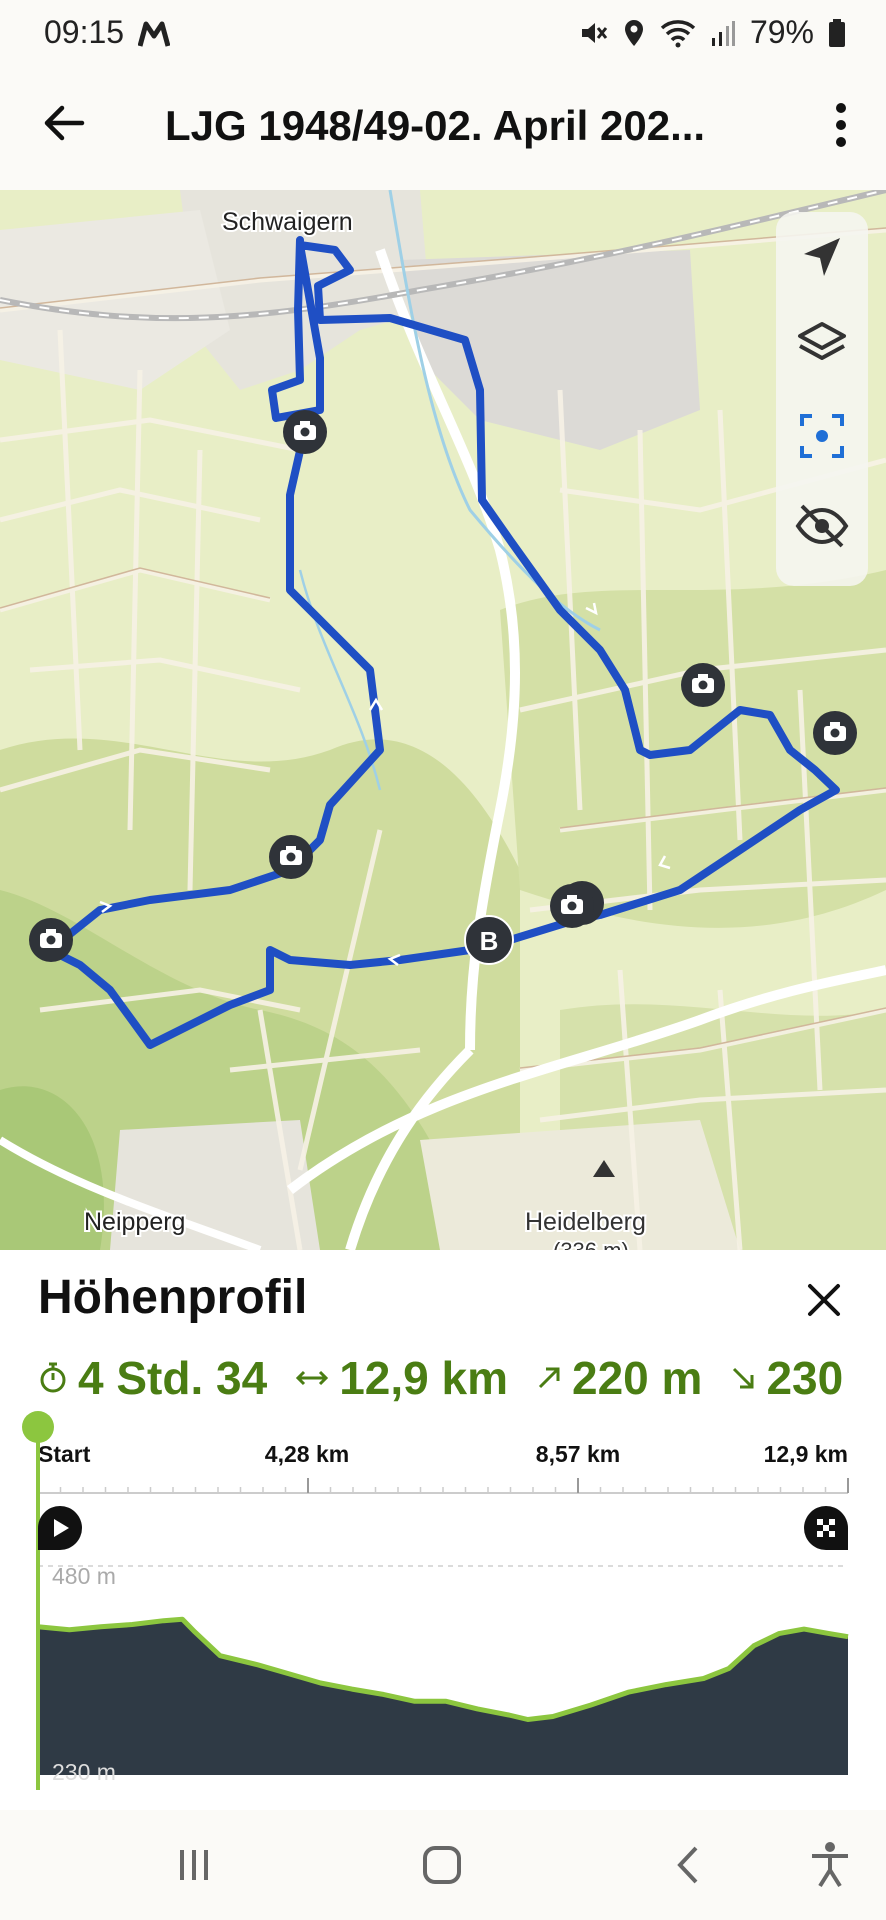 The width and height of the screenshot is (886, 1920). I want to click on ascent-value: 220 m, so click(637, 1378).